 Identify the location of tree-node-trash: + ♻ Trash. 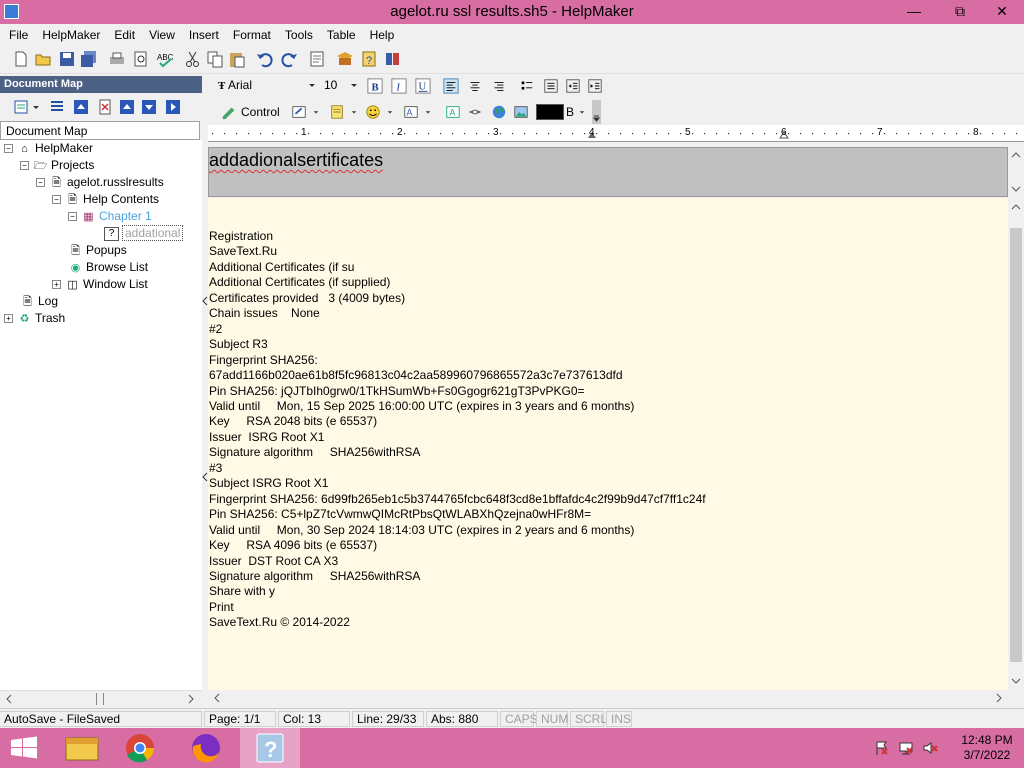
(34, 319).